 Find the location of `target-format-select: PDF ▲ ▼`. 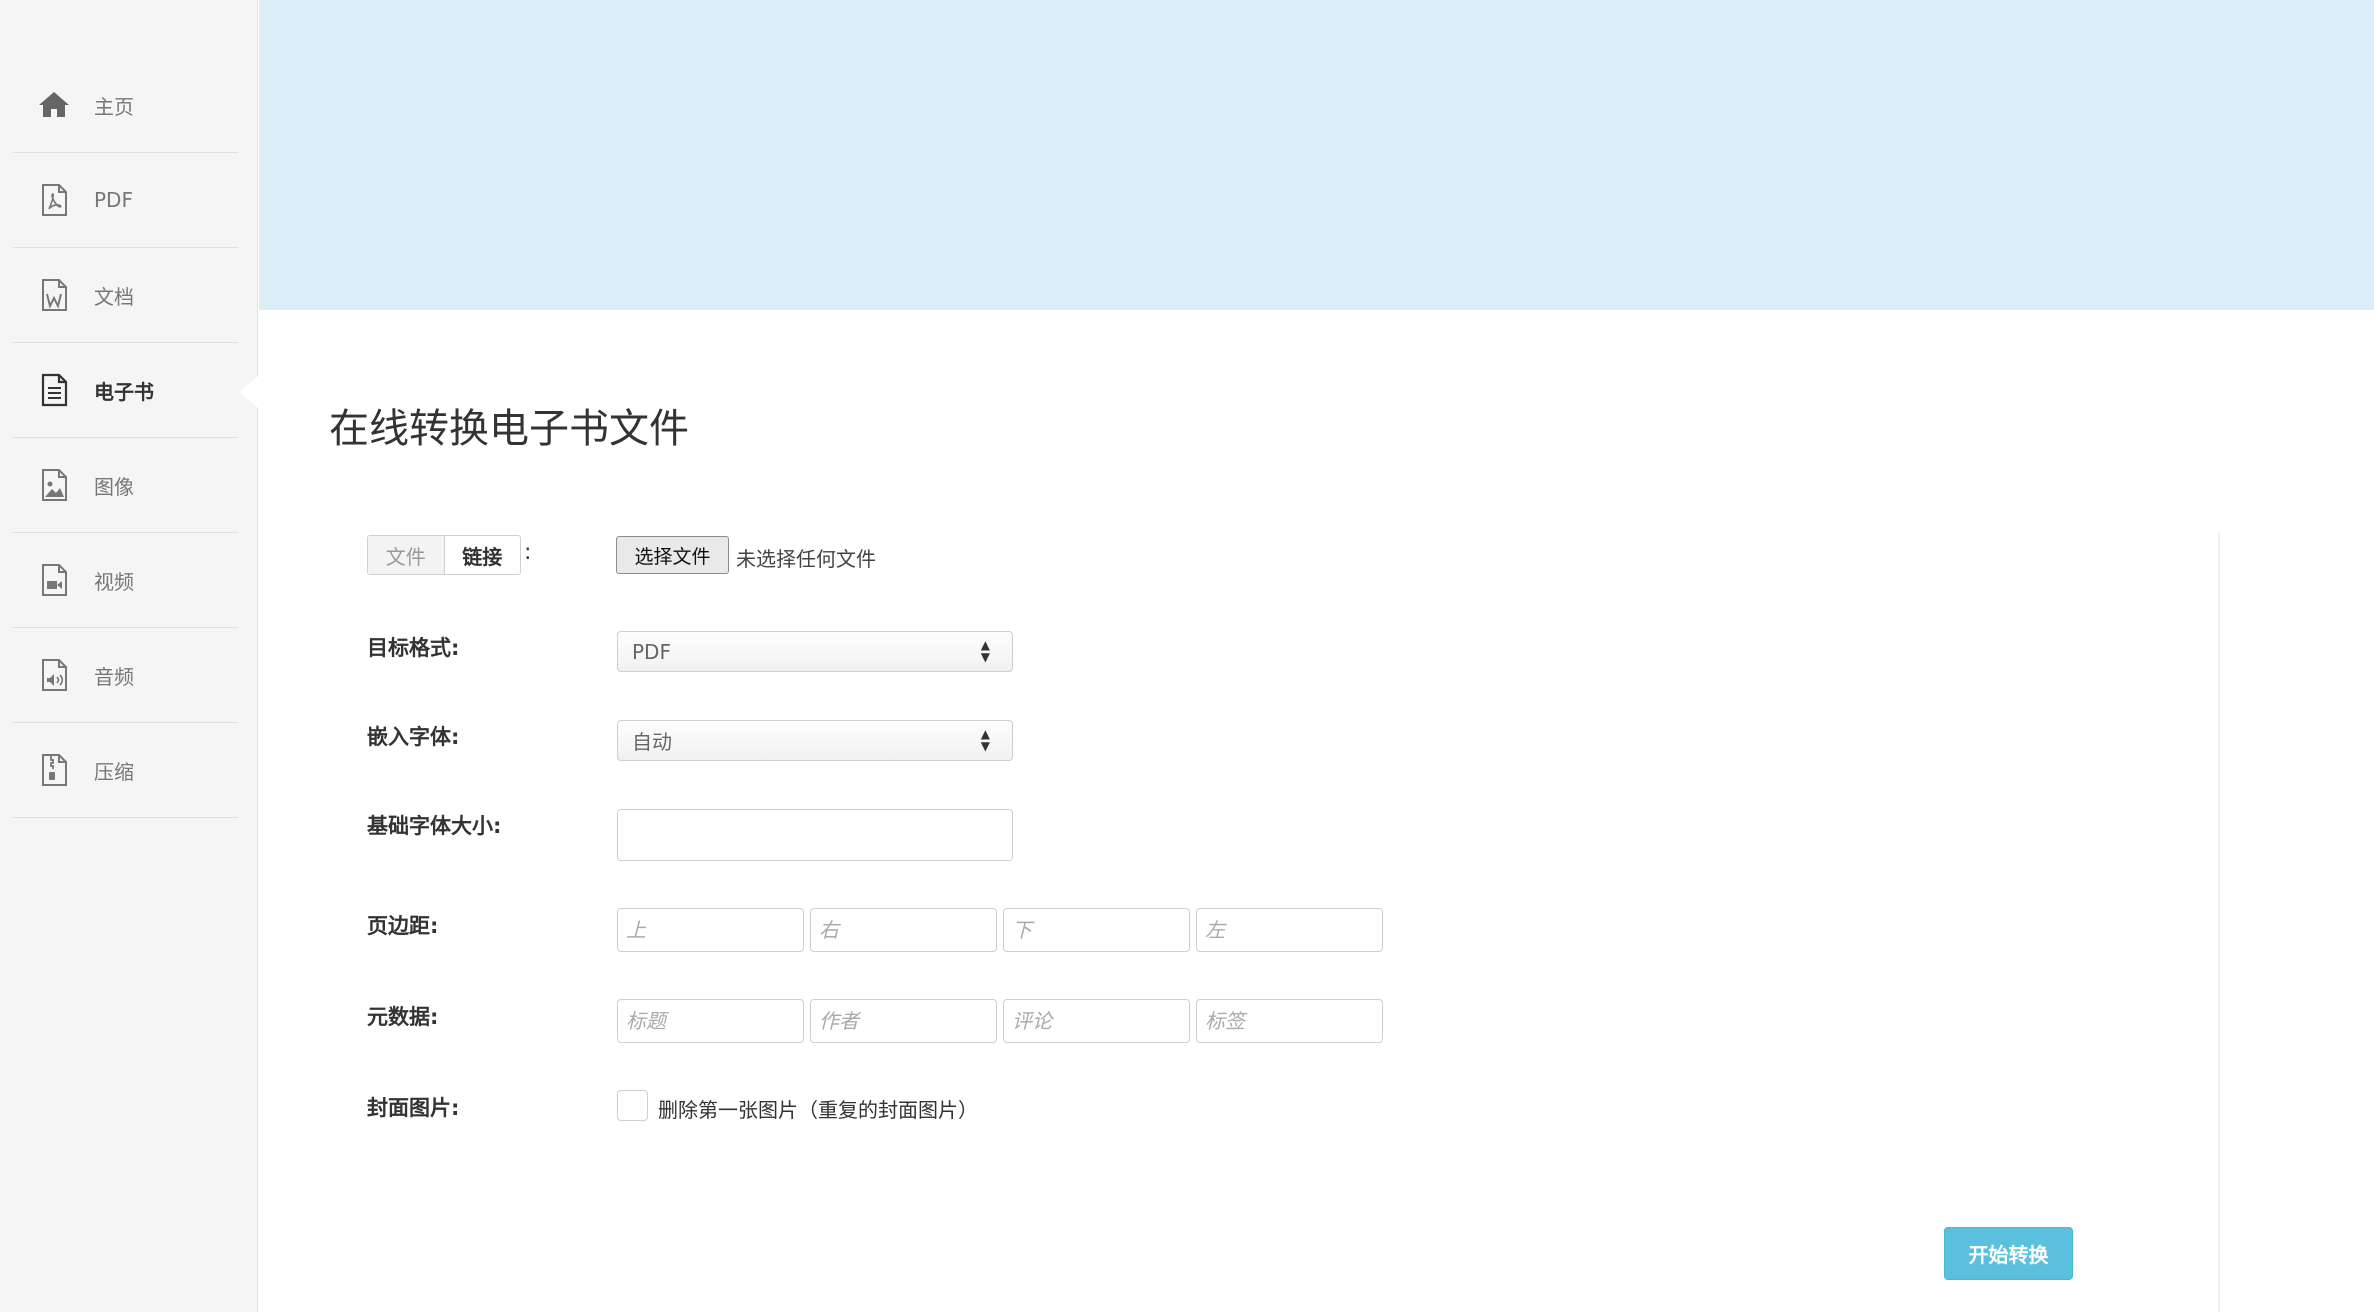

target-format-select: PDF ▲ ▼ is located at coordinates (815, 651).